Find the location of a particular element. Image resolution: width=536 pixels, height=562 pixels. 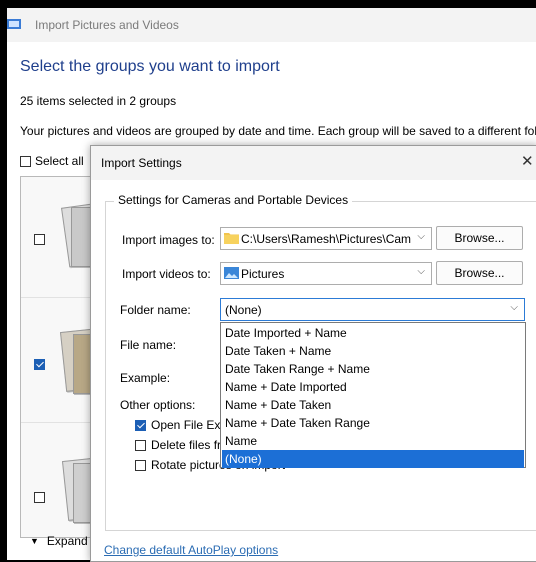

delete-files-option: Delete files fro is located at coordinates (181, 445).